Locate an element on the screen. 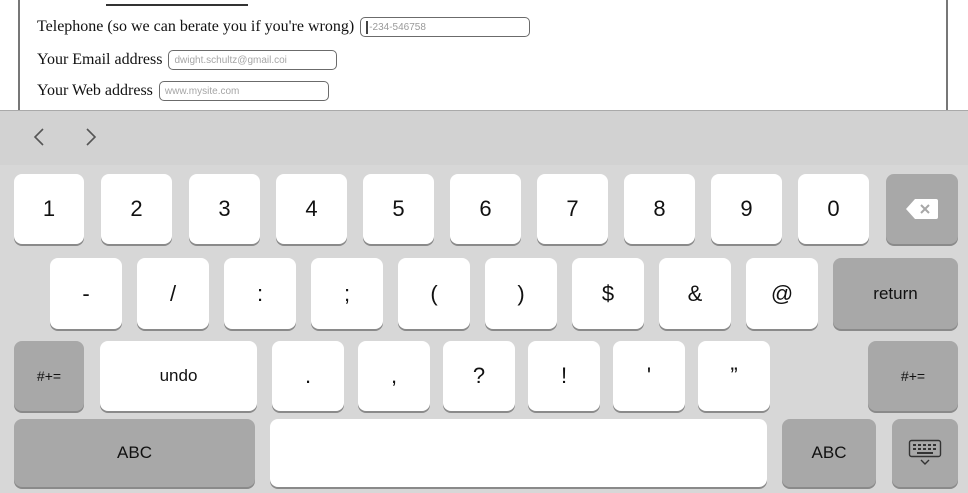 Image resolution: width=968 pixels, height=493 pixels. key-3: 3 is located at coordinates (224, 209).